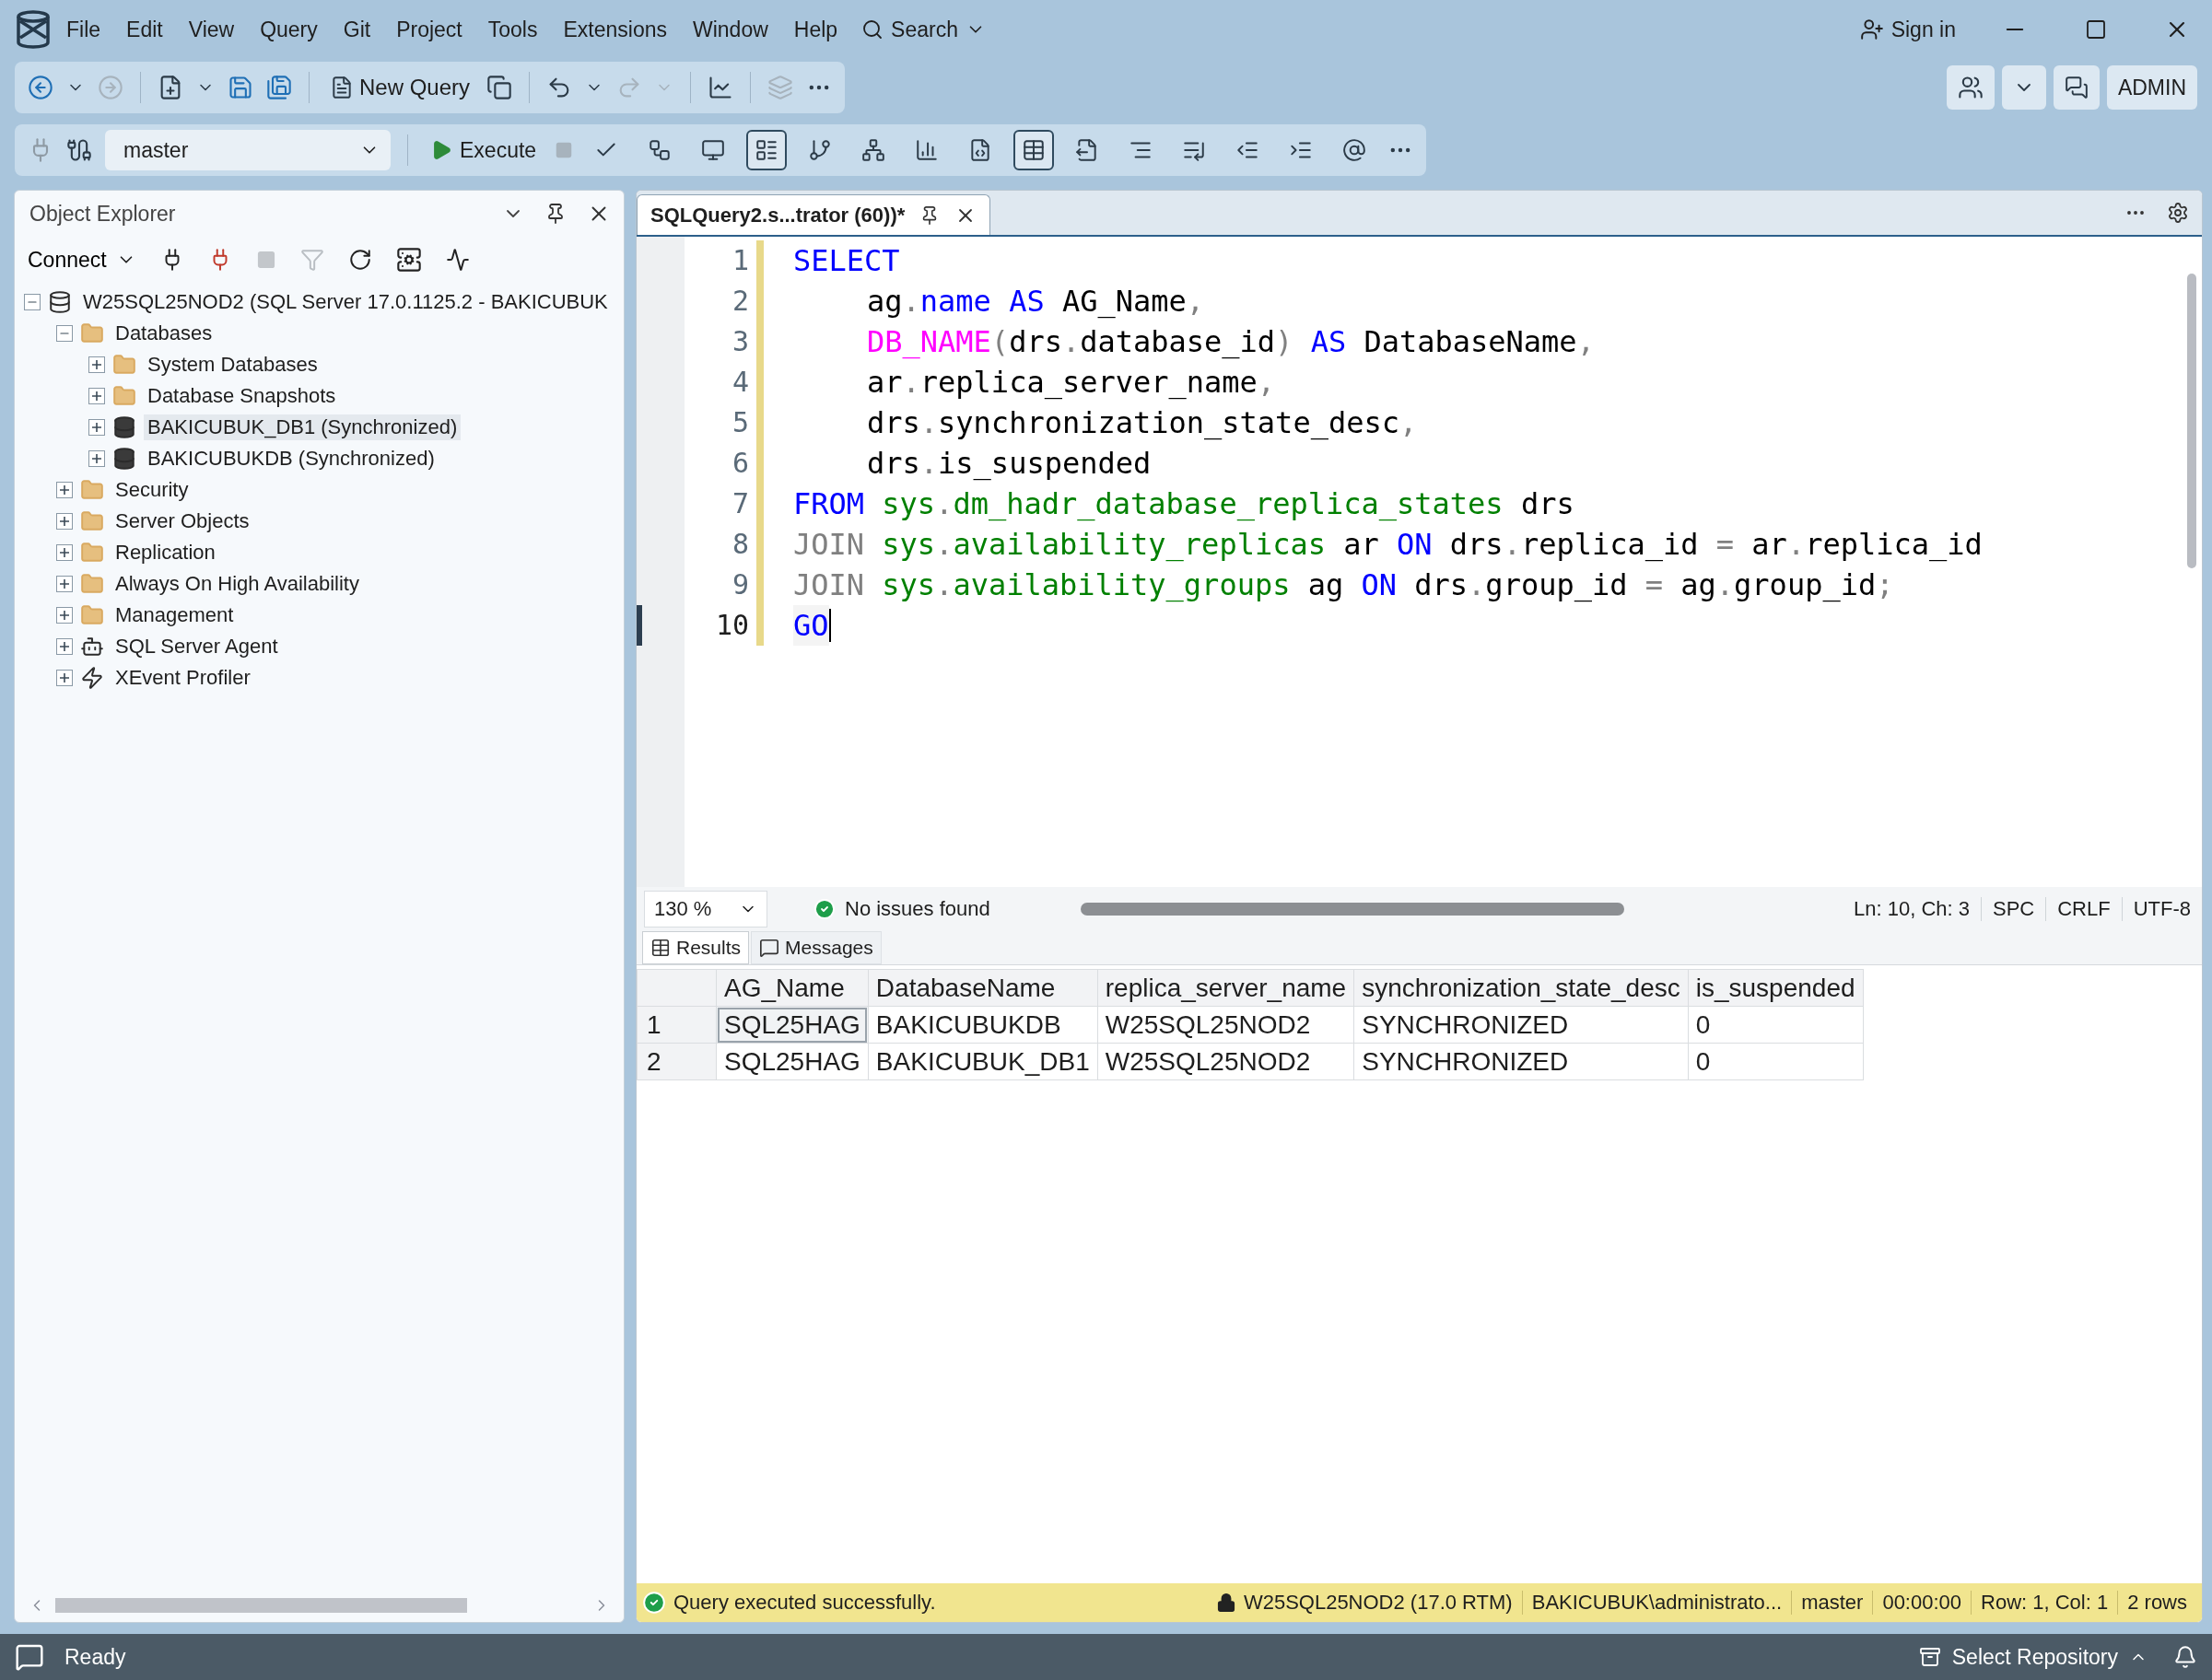 Image resolution: width=2212 pixels, height=1680 pixels. What do you see at coordinates (82, 260) in the screenshot?
I see `connect-button: Connect` at bounding box center [82, 260].